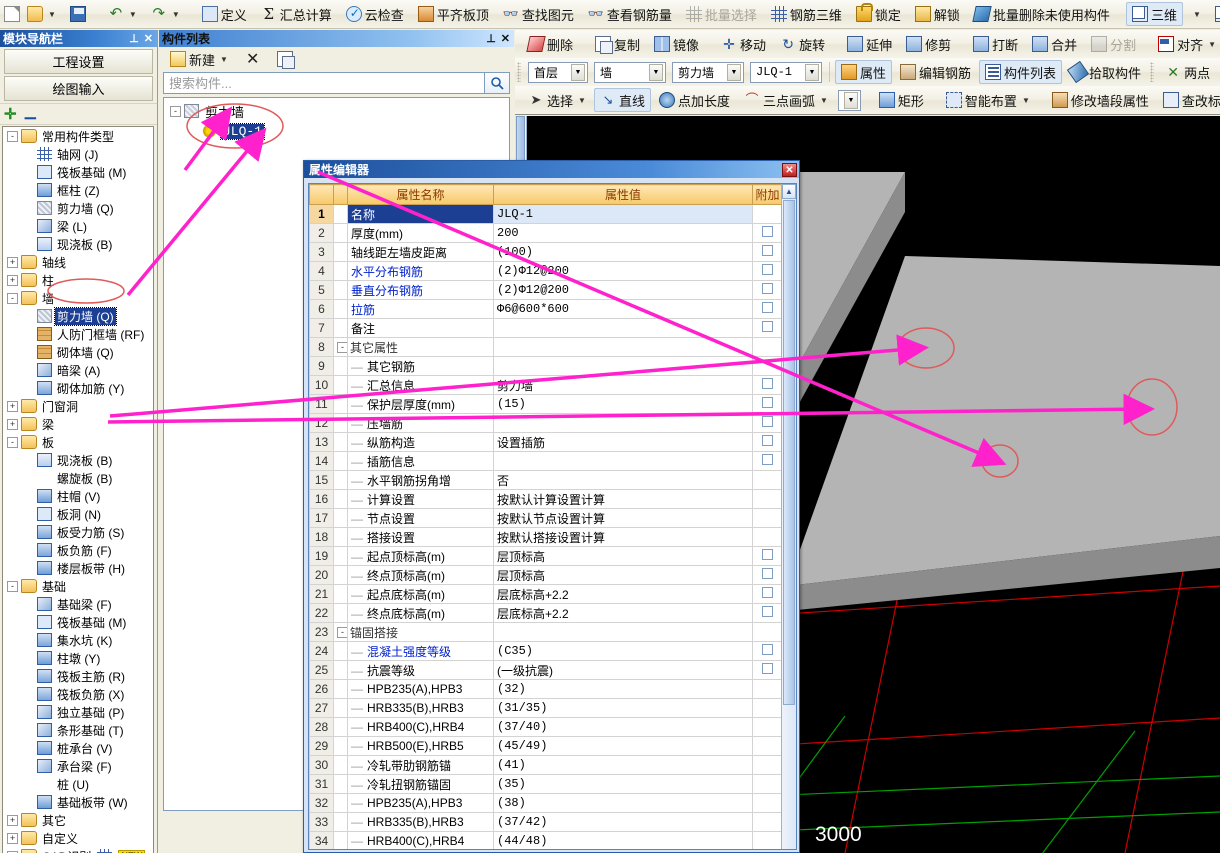 This screenshot has width=1220, height=853. Describe the element at coordinates (630, 14) in the screenshot. I see `view-rebar-button: 👓 查看钢筋量` at that location.